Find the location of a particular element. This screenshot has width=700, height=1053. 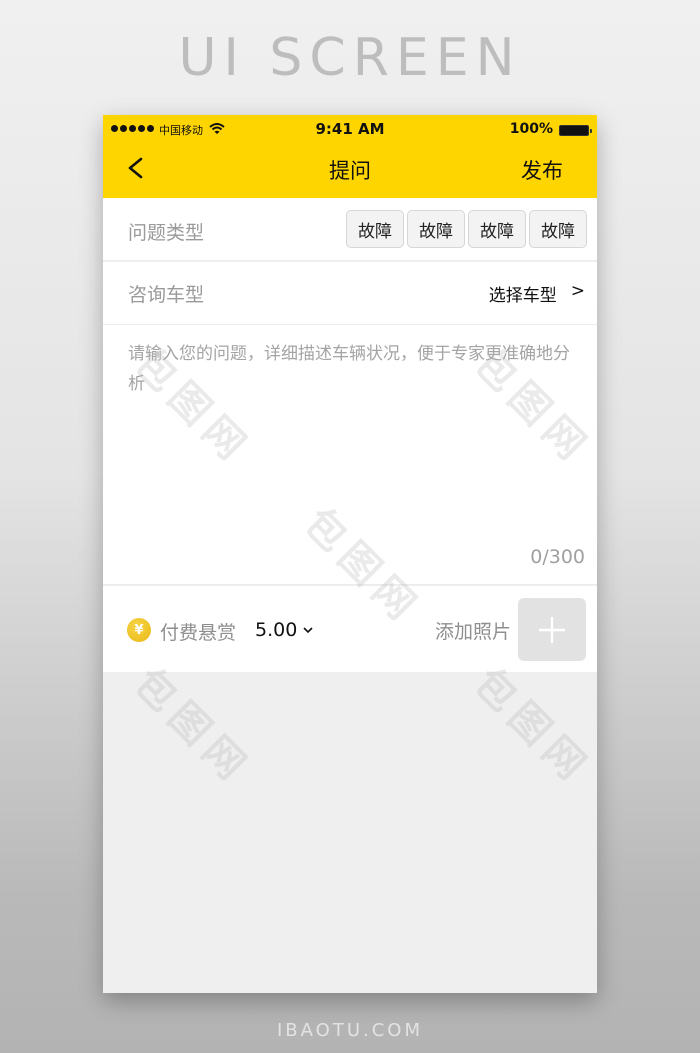

reward-amount-dropdown: 5.00 is located at coordinates (284, 630).